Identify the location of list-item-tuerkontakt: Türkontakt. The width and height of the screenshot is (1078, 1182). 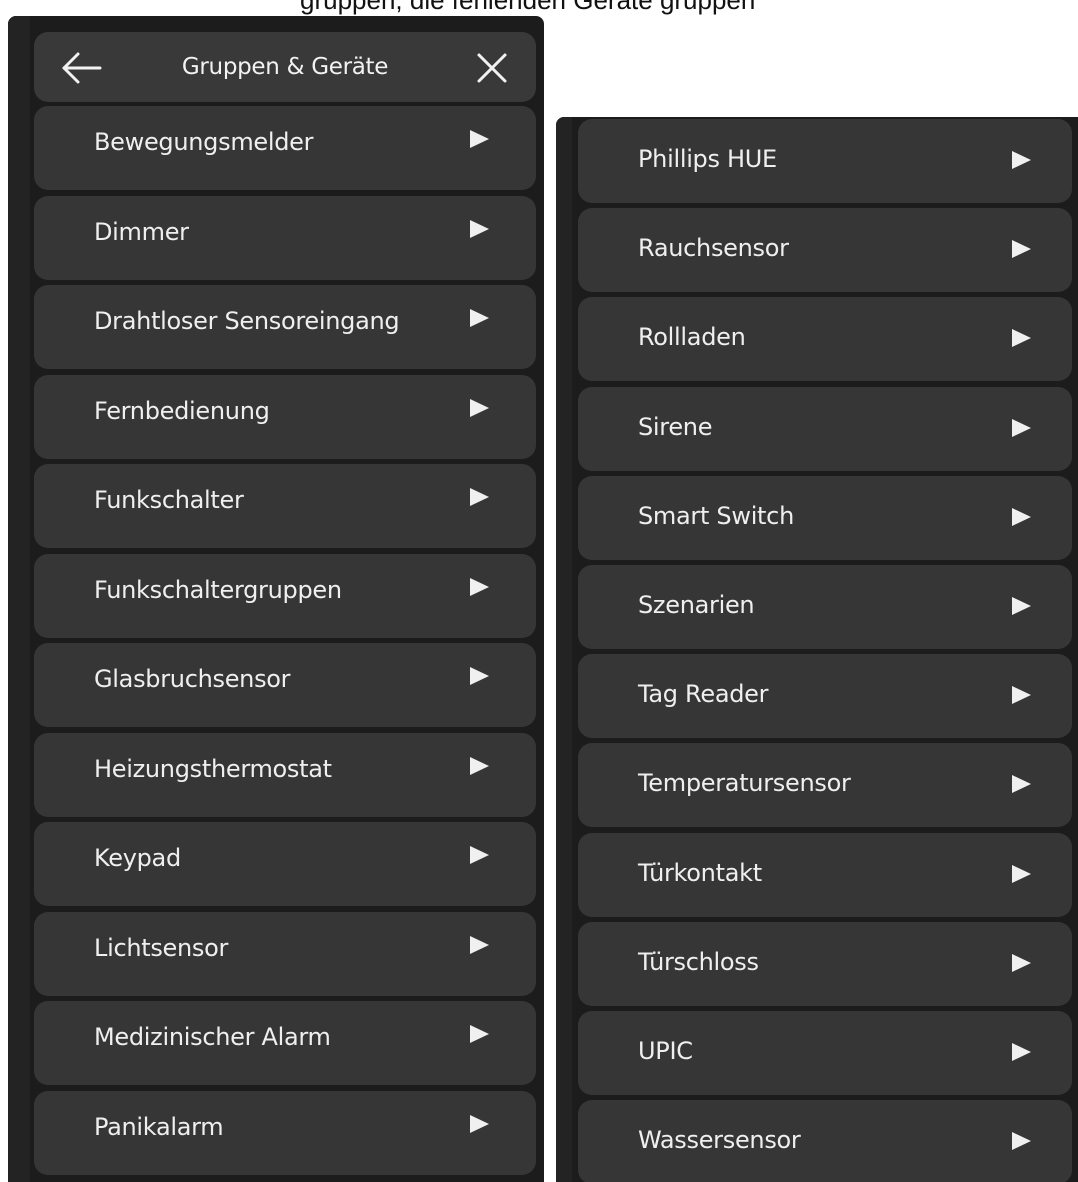
(825, 874).